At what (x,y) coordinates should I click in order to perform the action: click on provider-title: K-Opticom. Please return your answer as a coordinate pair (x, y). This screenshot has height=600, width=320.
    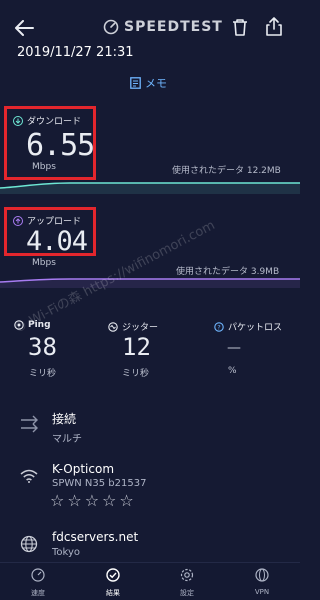
    Looking at the image, I should click on (83, 469).